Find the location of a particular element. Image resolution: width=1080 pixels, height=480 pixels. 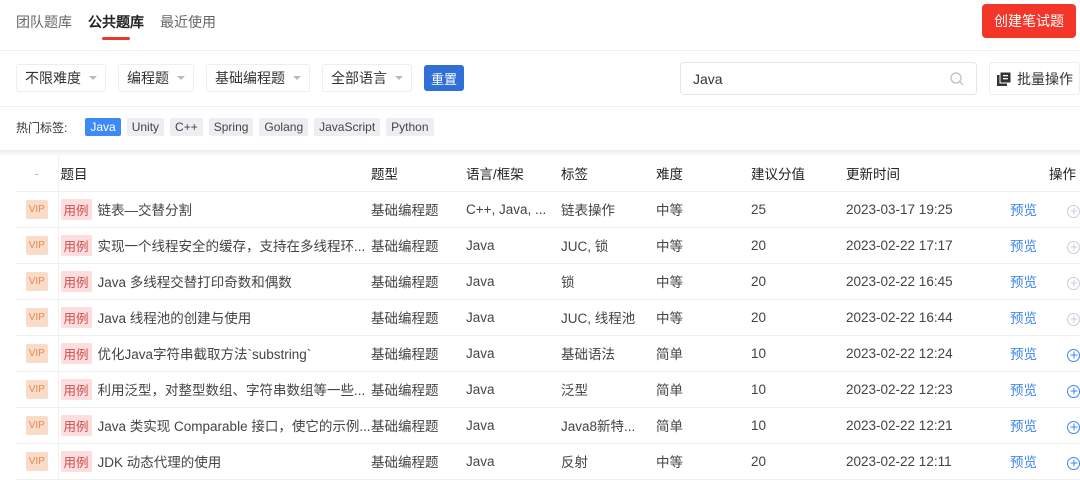

difficulty-select: 不限难度 is located at coordinates (61, 78).